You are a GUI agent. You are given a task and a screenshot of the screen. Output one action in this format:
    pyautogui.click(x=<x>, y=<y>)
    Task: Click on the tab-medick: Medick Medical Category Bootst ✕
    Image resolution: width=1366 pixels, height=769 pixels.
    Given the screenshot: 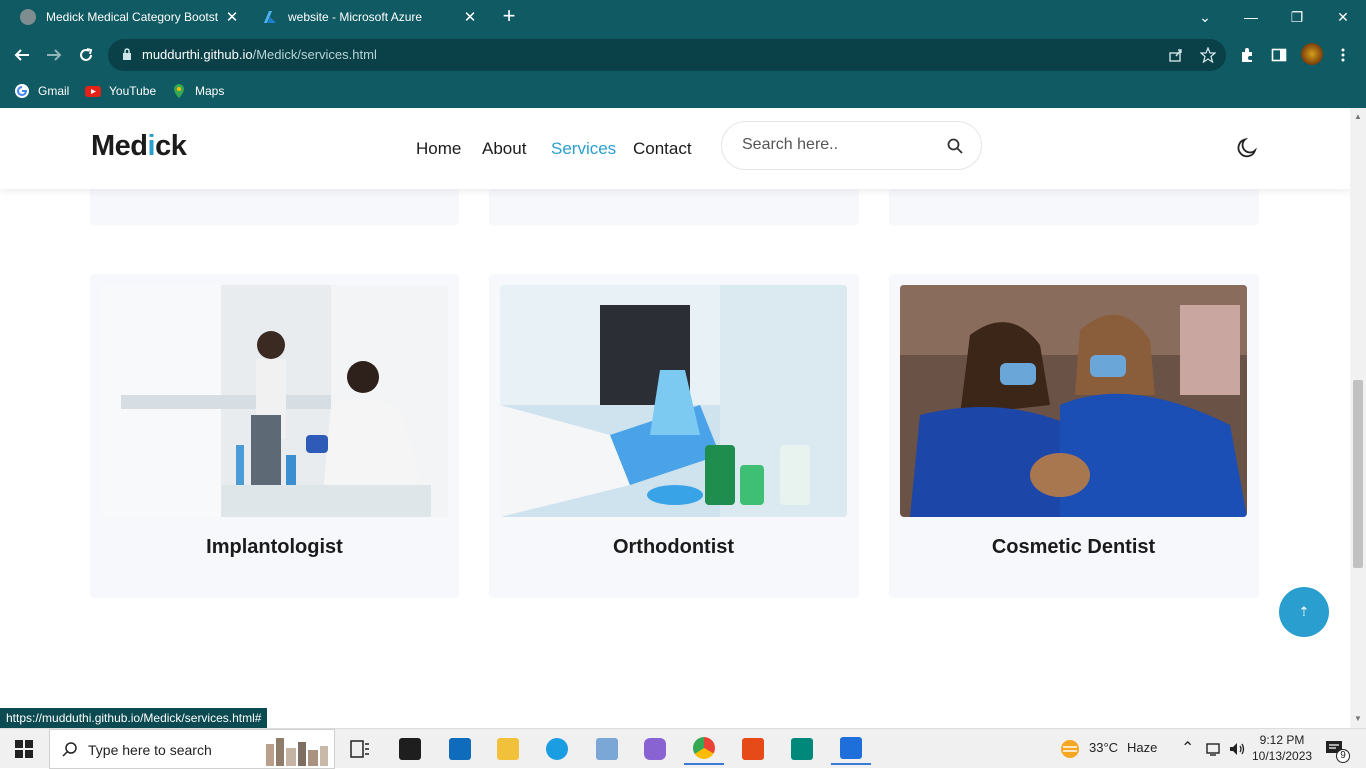 What is the action you would take?
    pyautogui.click(x=128, y=17)
    